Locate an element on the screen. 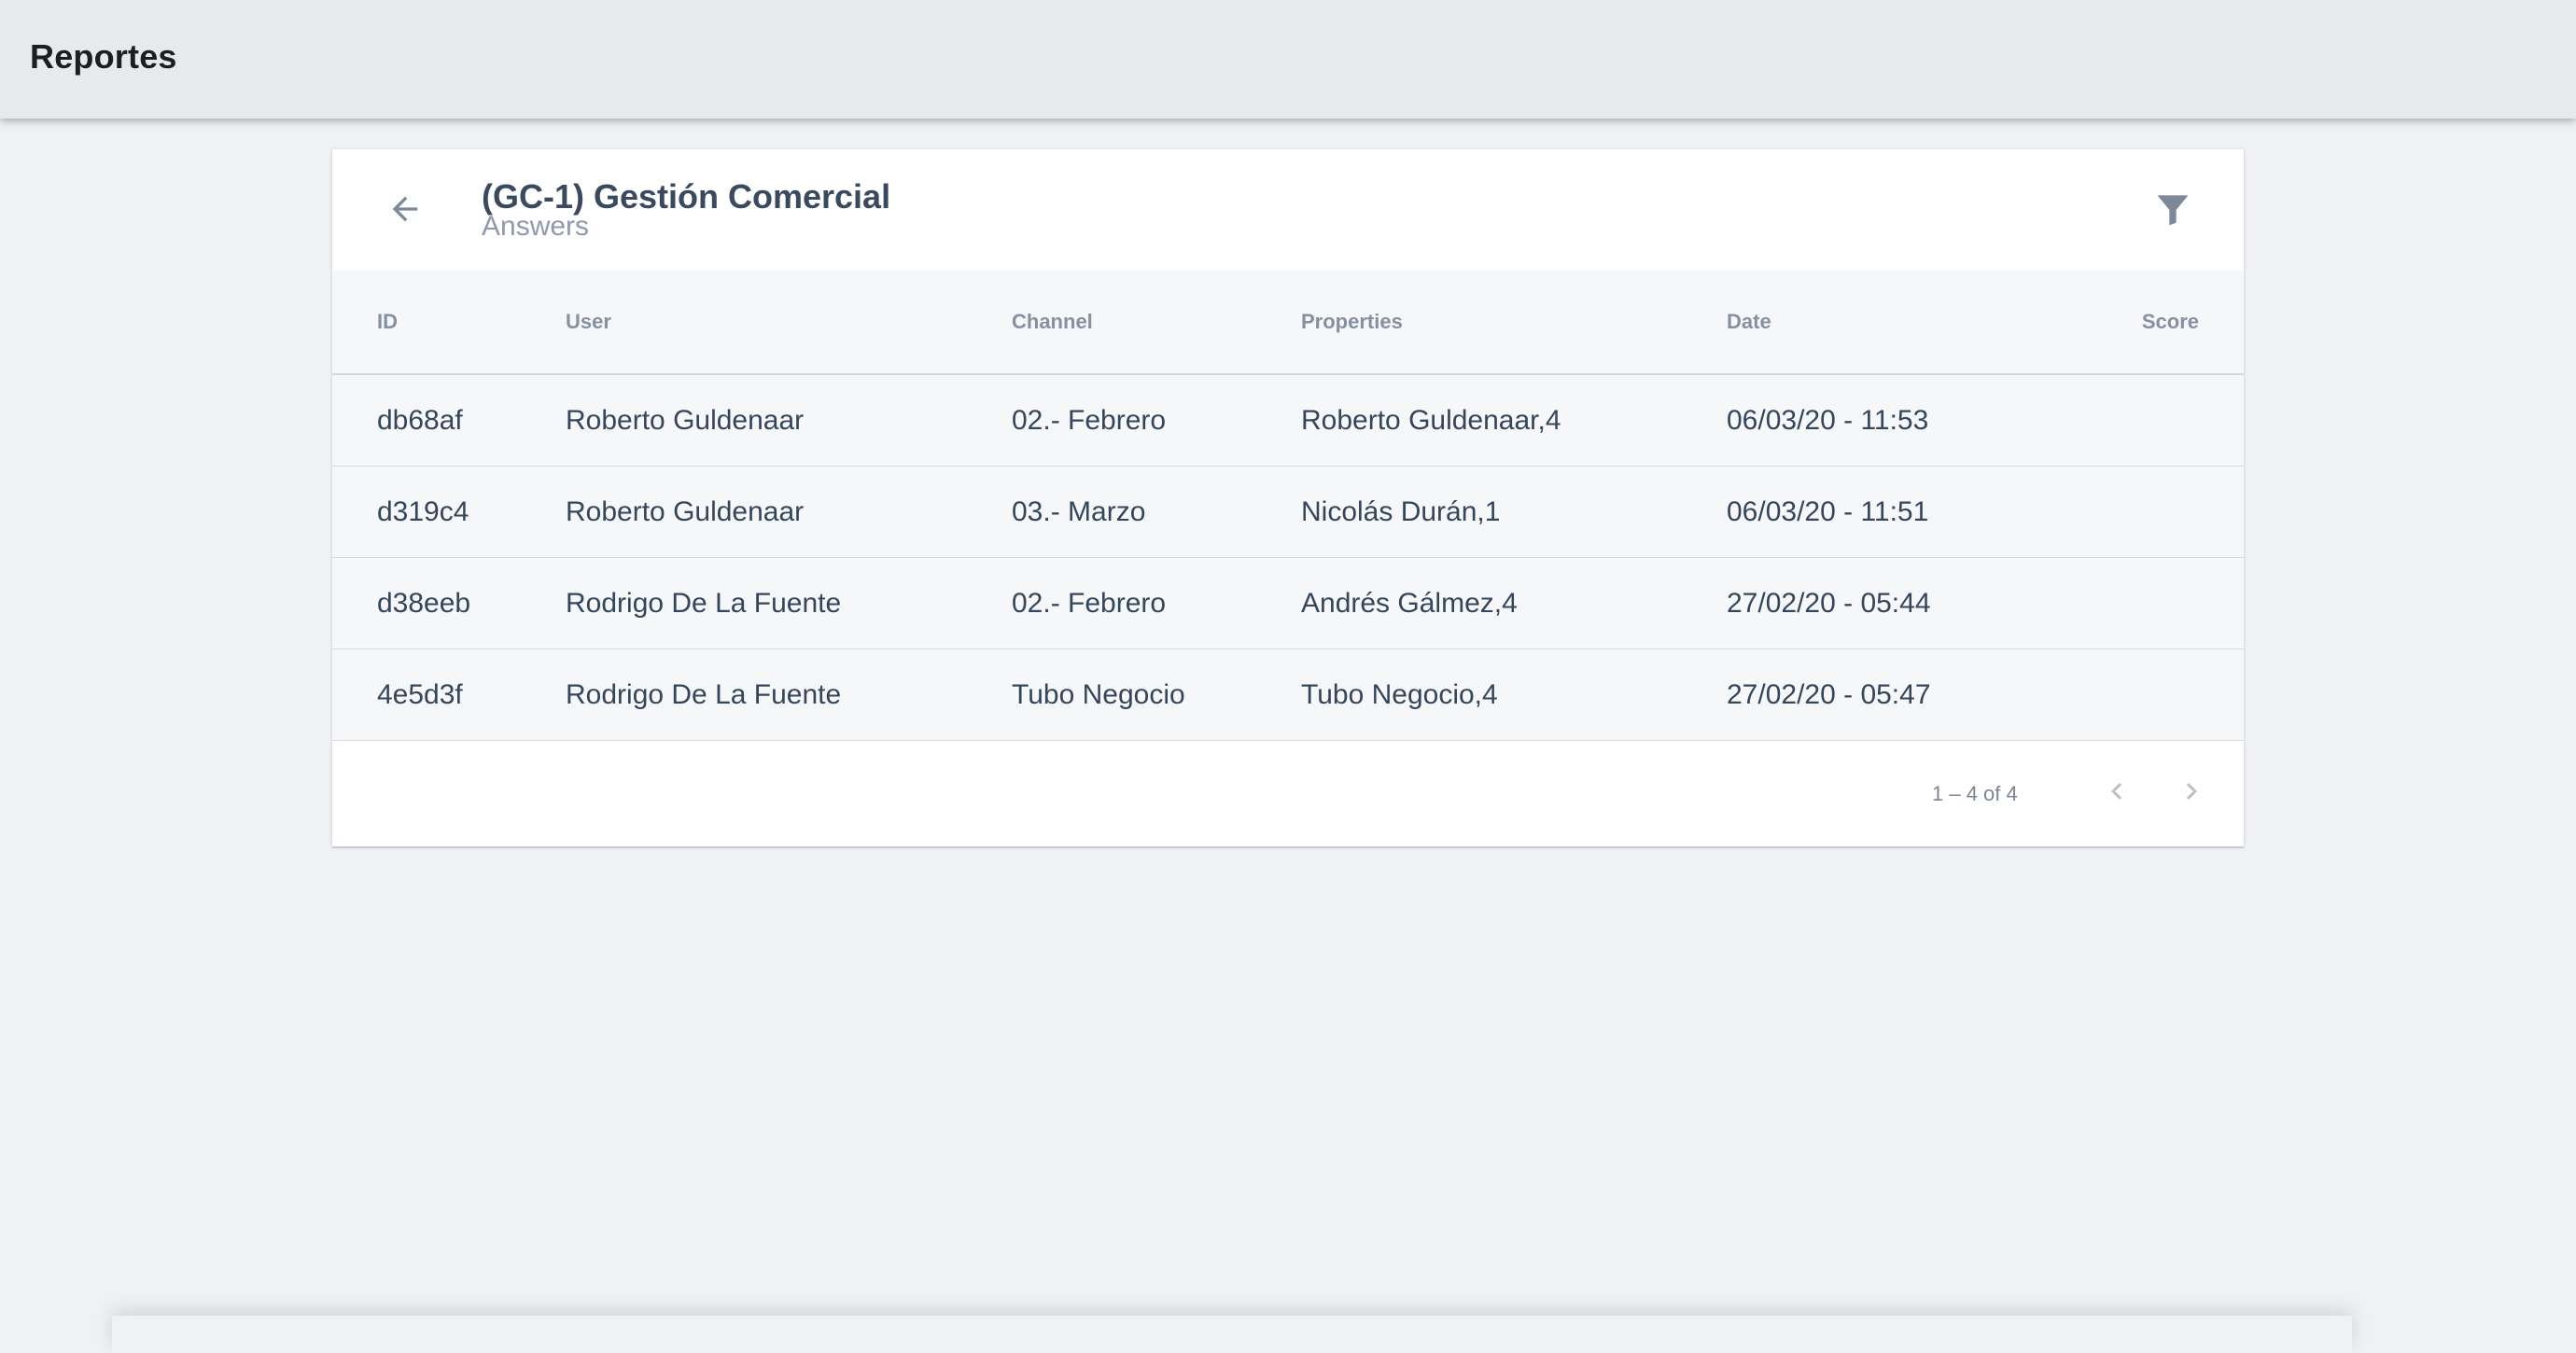 This screenshot has height=1353, width=2576. column-header-date: Date is located at coordinates (1749, 322).